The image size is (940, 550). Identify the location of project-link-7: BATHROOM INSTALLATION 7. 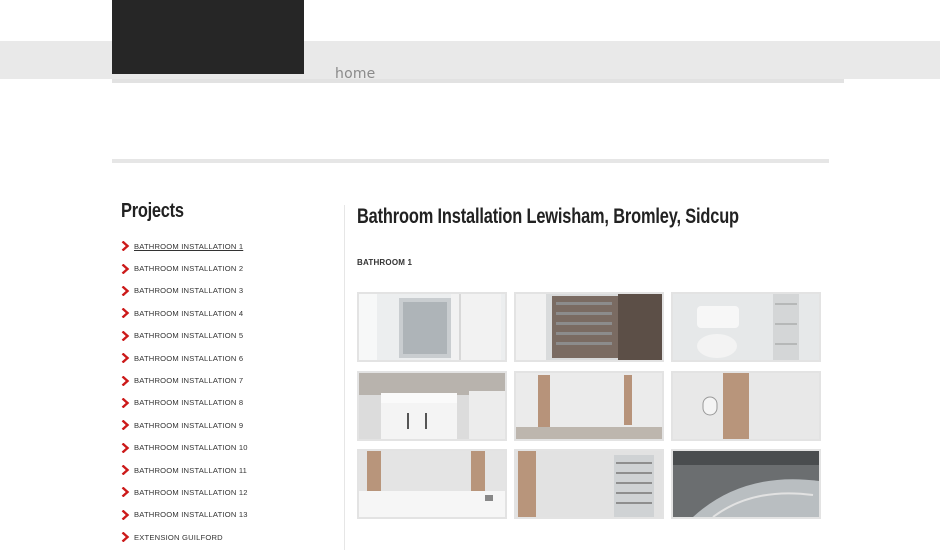
(231, 380).